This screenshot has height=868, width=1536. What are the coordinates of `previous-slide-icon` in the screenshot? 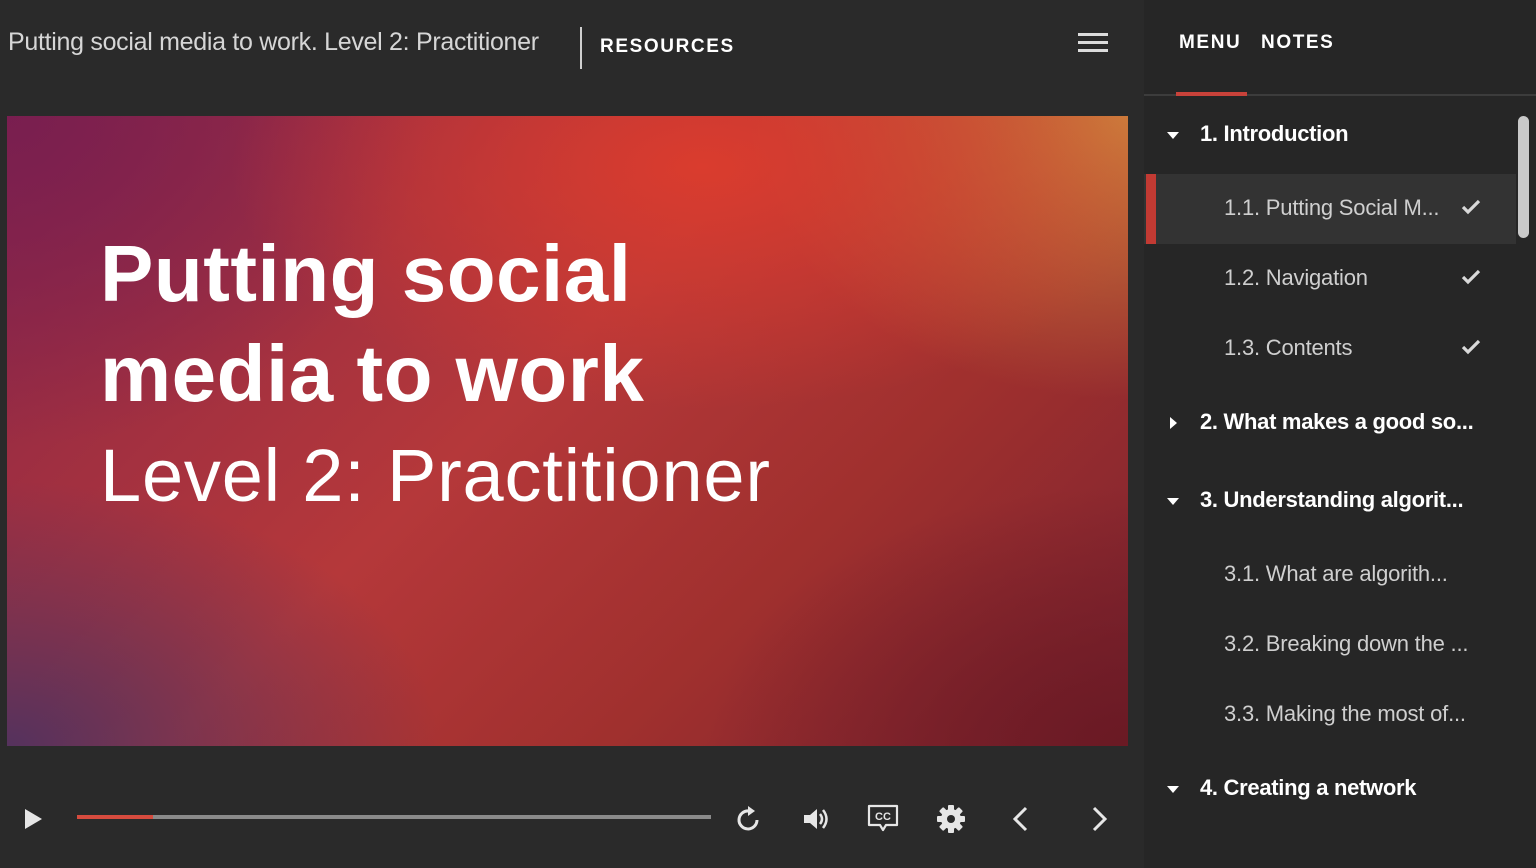 It's located at (1021, 819).